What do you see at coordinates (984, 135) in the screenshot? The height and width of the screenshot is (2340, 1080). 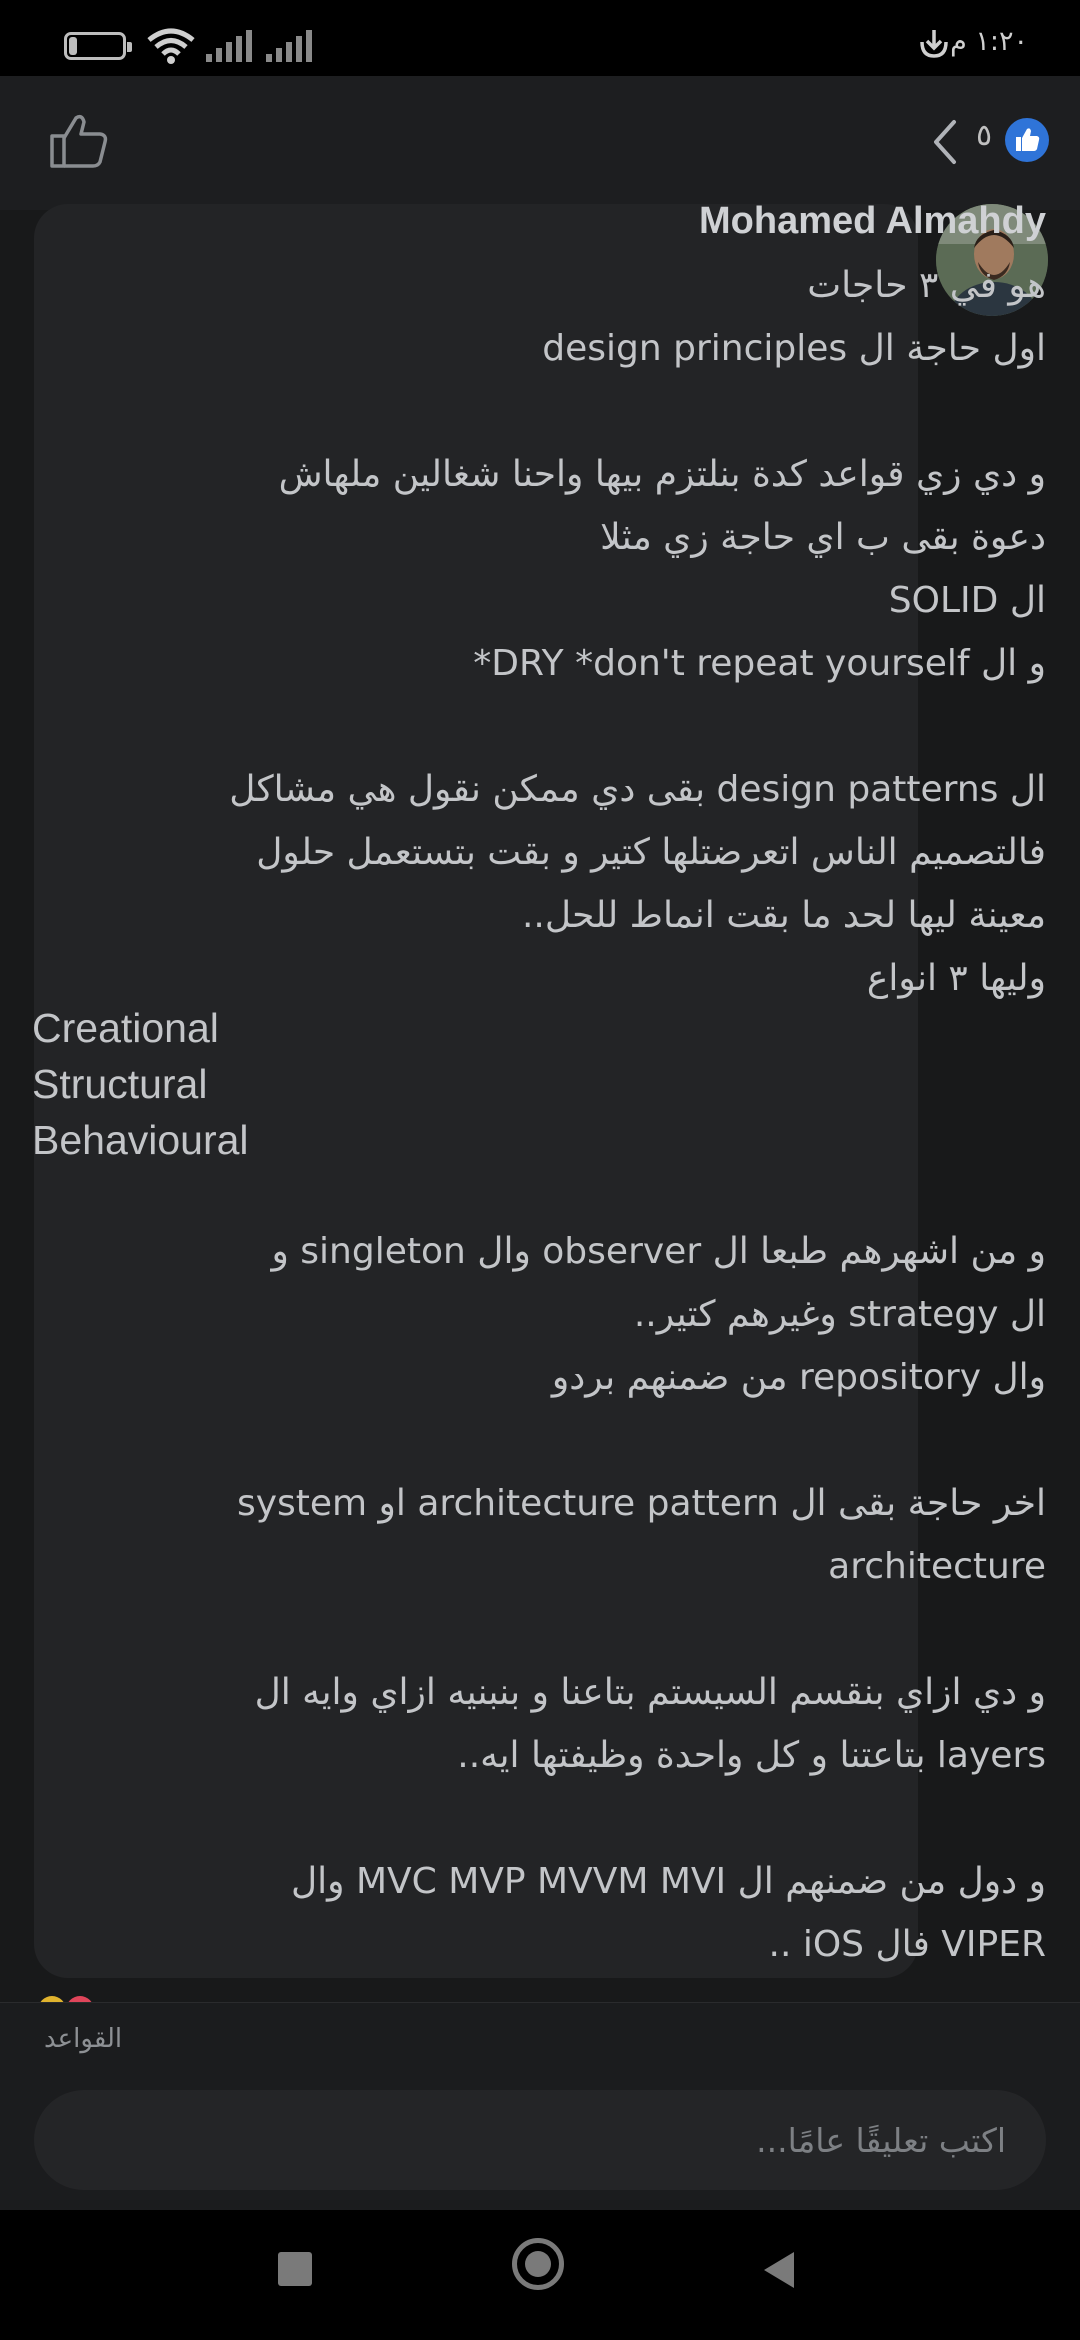 I see `reaction-count: ٥` at bounding box center [984, 135].